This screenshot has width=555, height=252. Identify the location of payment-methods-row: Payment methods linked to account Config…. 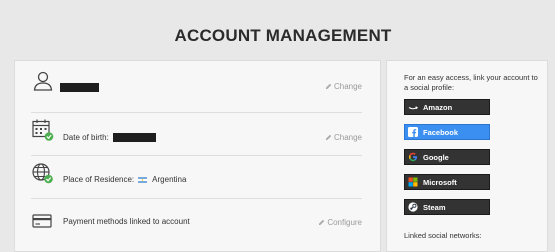
(196, 219).